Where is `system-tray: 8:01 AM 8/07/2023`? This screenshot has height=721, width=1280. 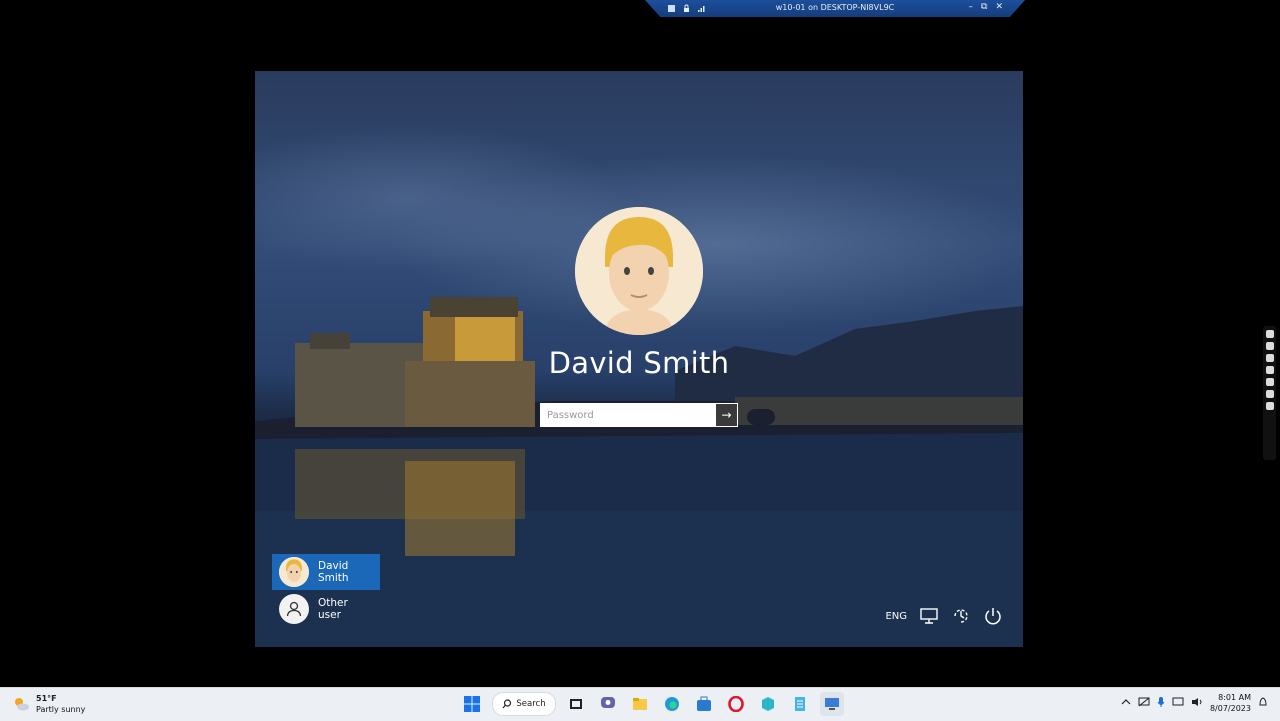 system-tray: 8:01 AM 8/07/2023 is located at coordinates (1194, 703).